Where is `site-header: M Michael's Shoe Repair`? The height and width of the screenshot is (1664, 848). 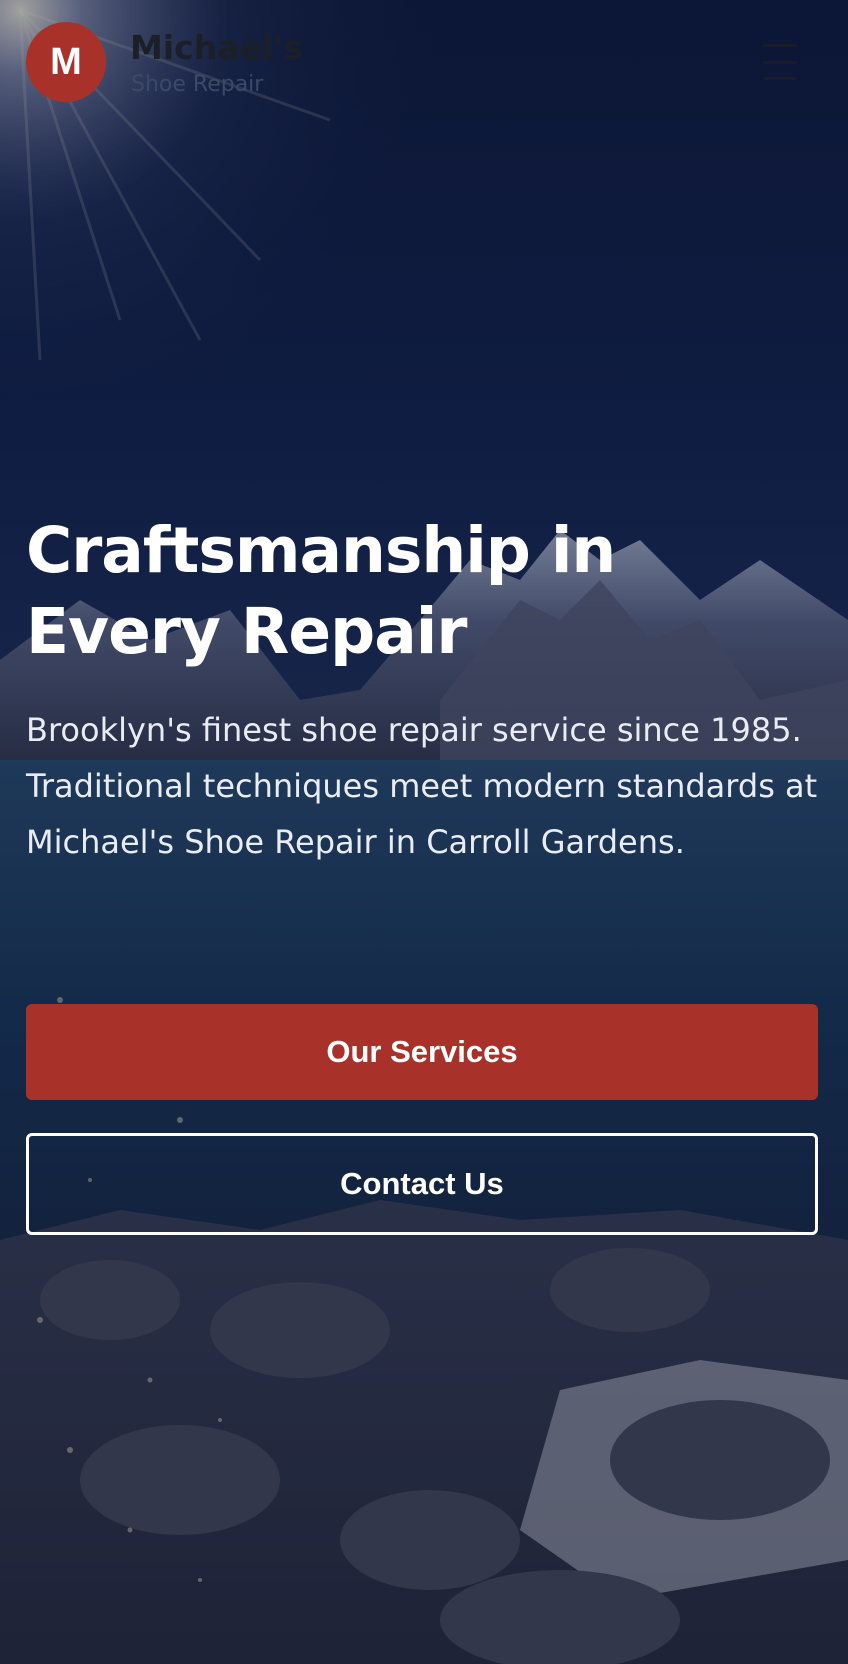 site-header: M Michael's Shoe Repair is located at coordinates (424, 62).